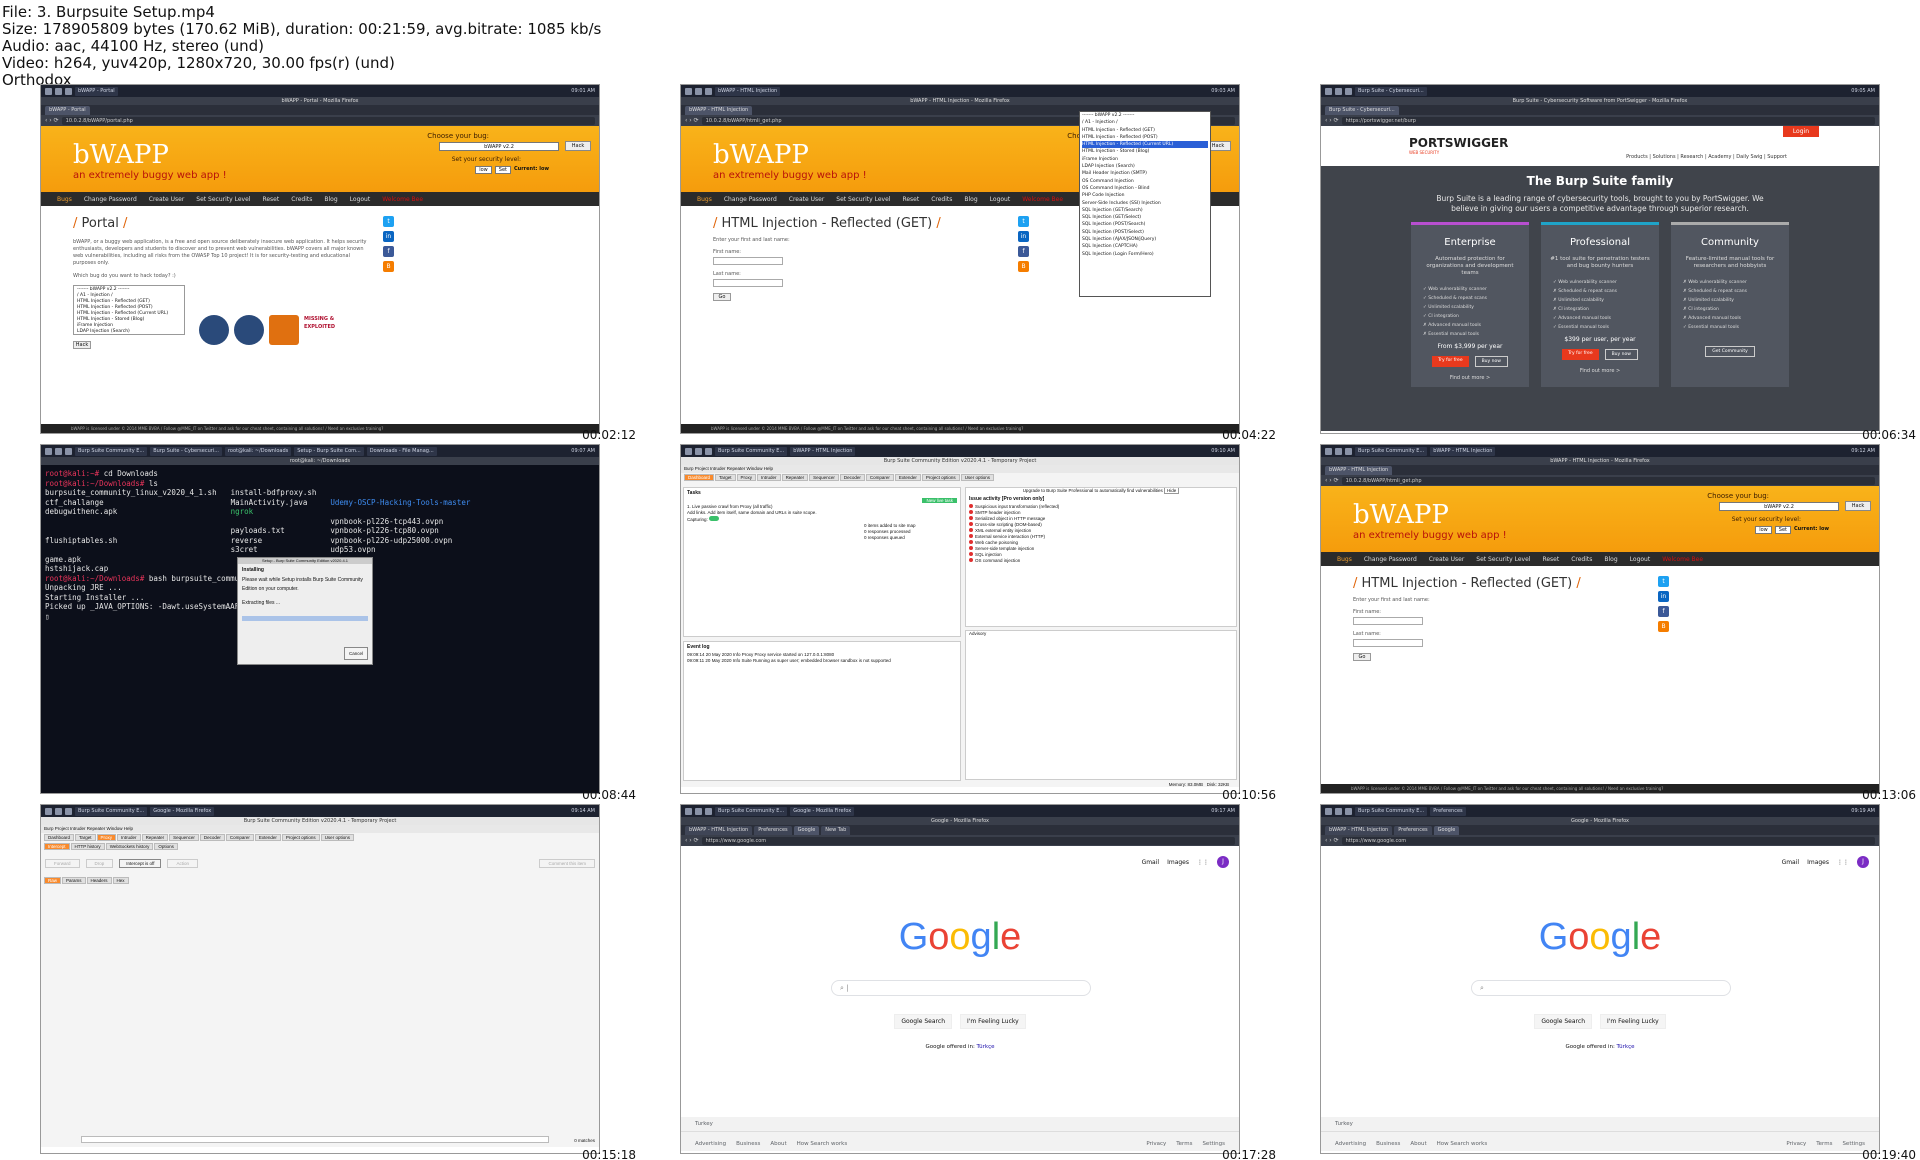  I want to click on taskbar-item: bWAPP - HTML Injection, so click(1463, 451).